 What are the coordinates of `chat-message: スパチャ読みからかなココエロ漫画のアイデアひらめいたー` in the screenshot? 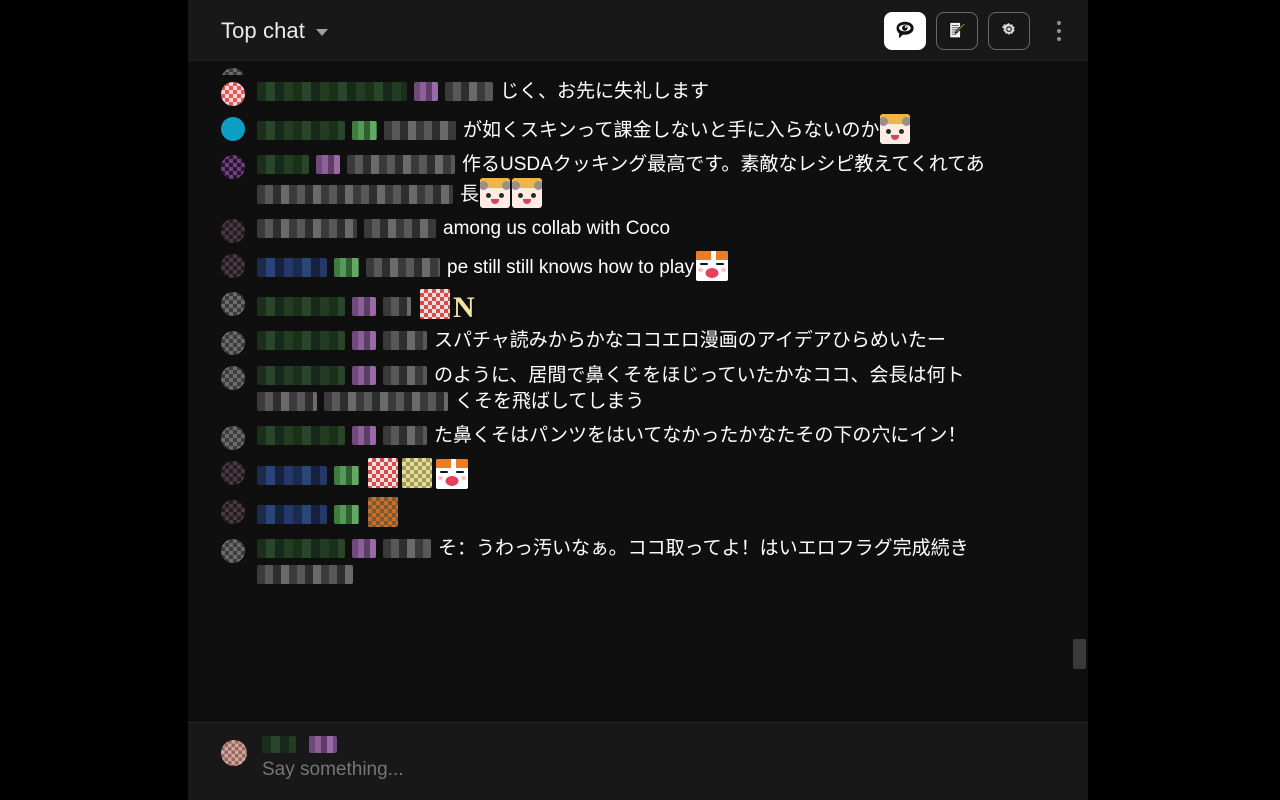 It's located at (622, 341).